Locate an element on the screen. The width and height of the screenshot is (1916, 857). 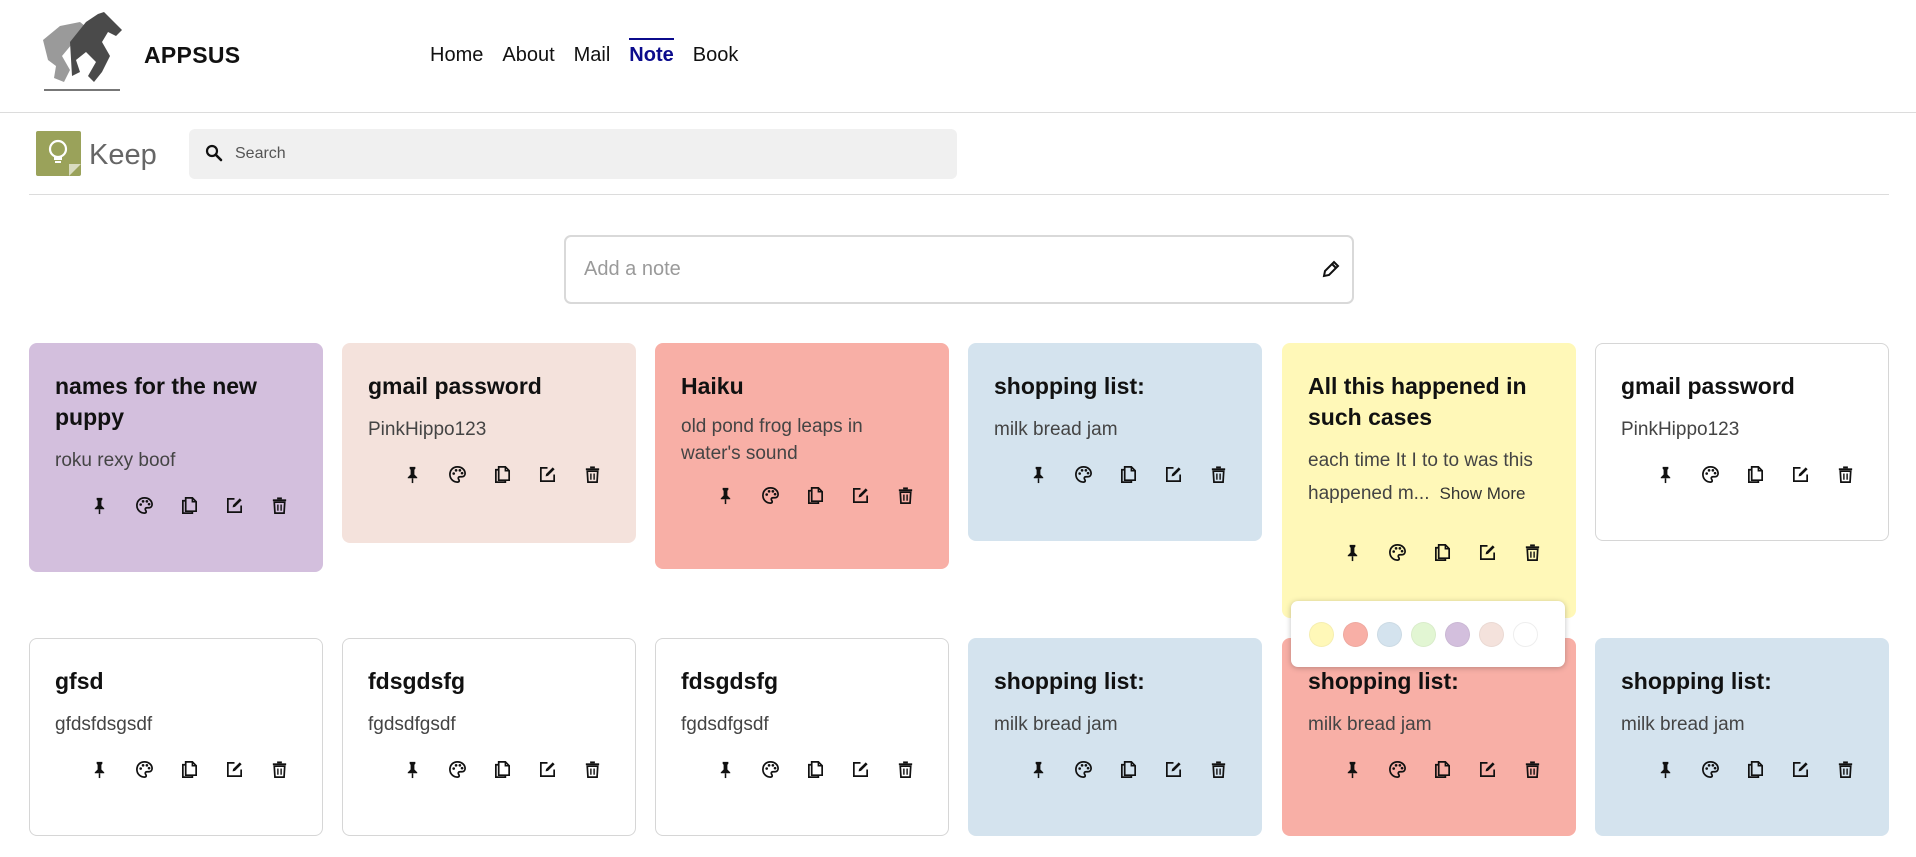
nav-mail: Mail is located at coordinates (592, 55).